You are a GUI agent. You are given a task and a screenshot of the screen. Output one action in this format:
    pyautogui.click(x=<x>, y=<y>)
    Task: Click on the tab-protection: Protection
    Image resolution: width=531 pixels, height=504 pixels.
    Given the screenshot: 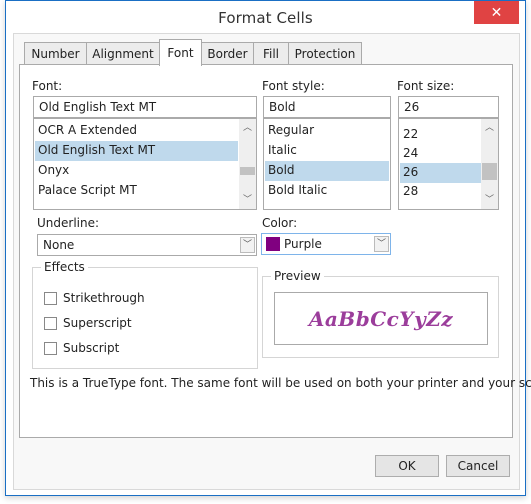 What is the action you would take?
    pyautogui.click(x=325, y=53)
    